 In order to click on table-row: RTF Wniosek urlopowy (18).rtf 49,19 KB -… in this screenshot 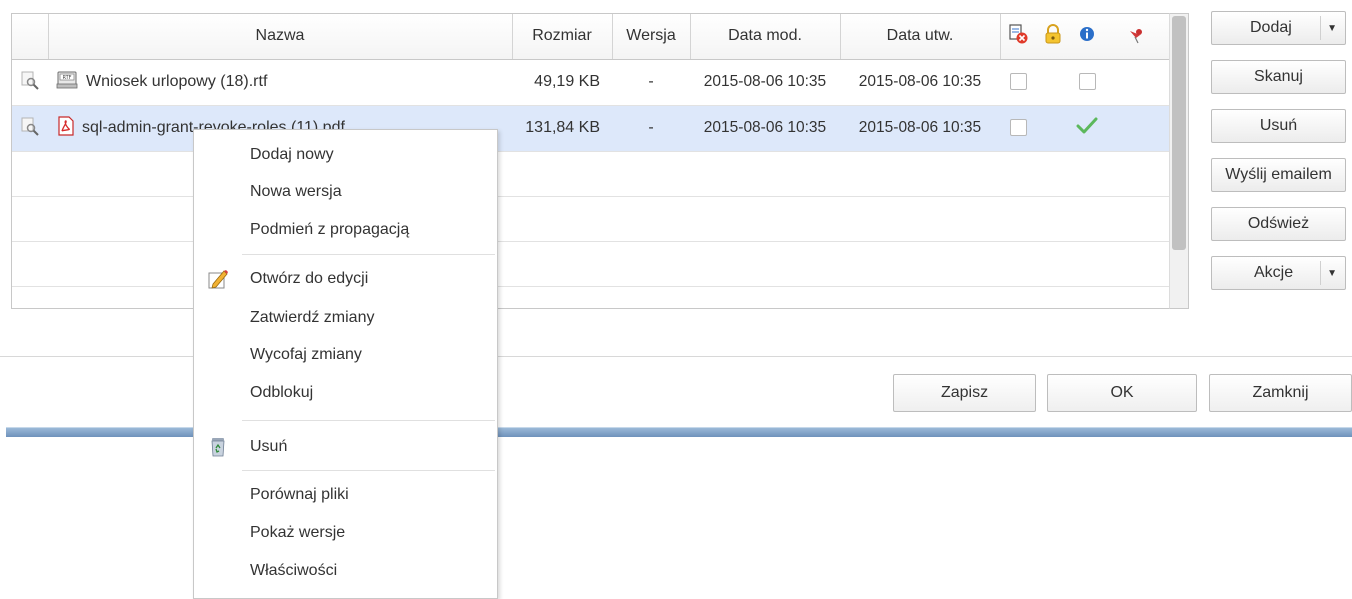, I will do `click(591, 82)`.